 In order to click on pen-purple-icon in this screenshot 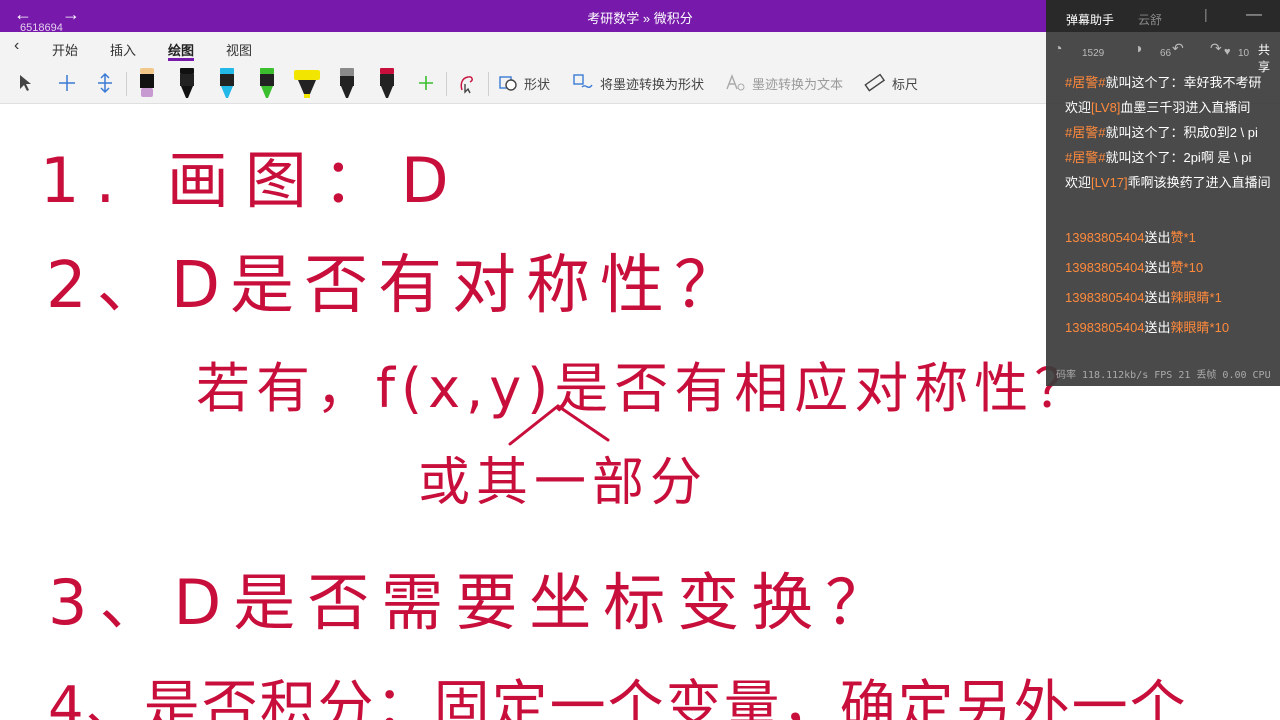, I will do `click(147, 83)`.